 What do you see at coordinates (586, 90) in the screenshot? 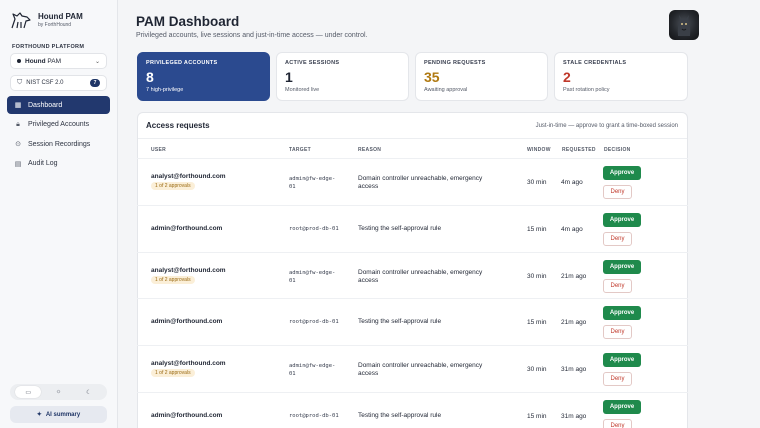
I see `stat-note: Past rotation policy` at bounding box center [586, 90].